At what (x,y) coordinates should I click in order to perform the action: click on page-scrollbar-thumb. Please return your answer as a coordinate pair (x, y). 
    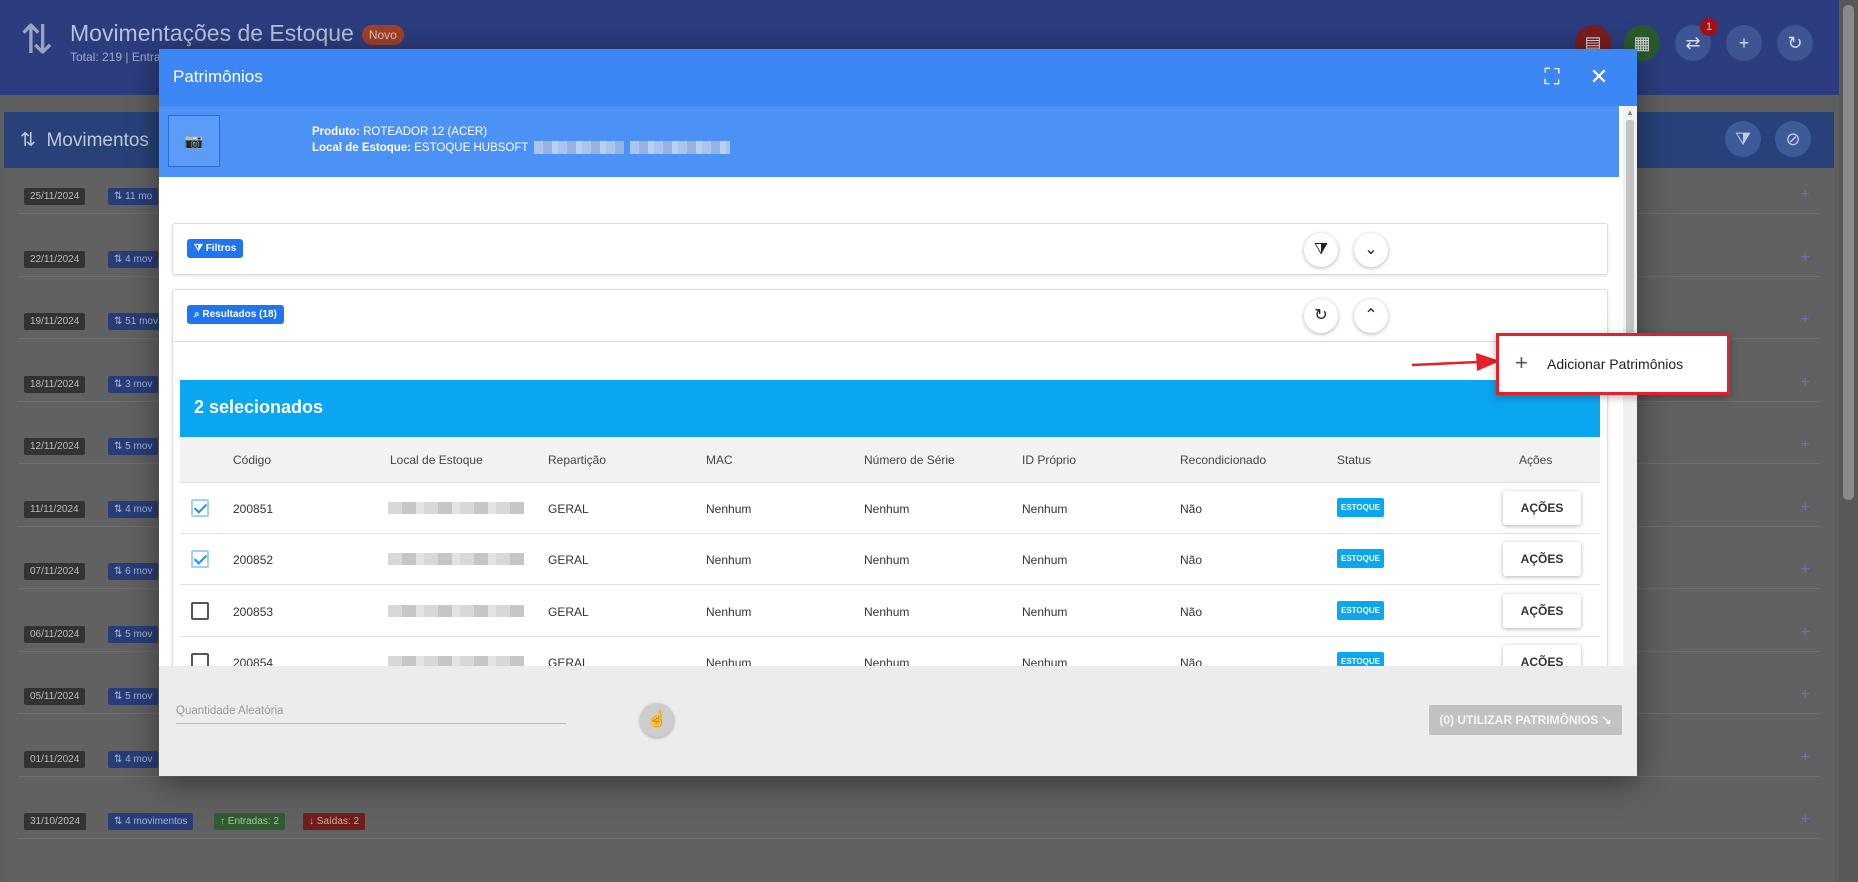
    Looking at the image, I should click on (1848, 252).